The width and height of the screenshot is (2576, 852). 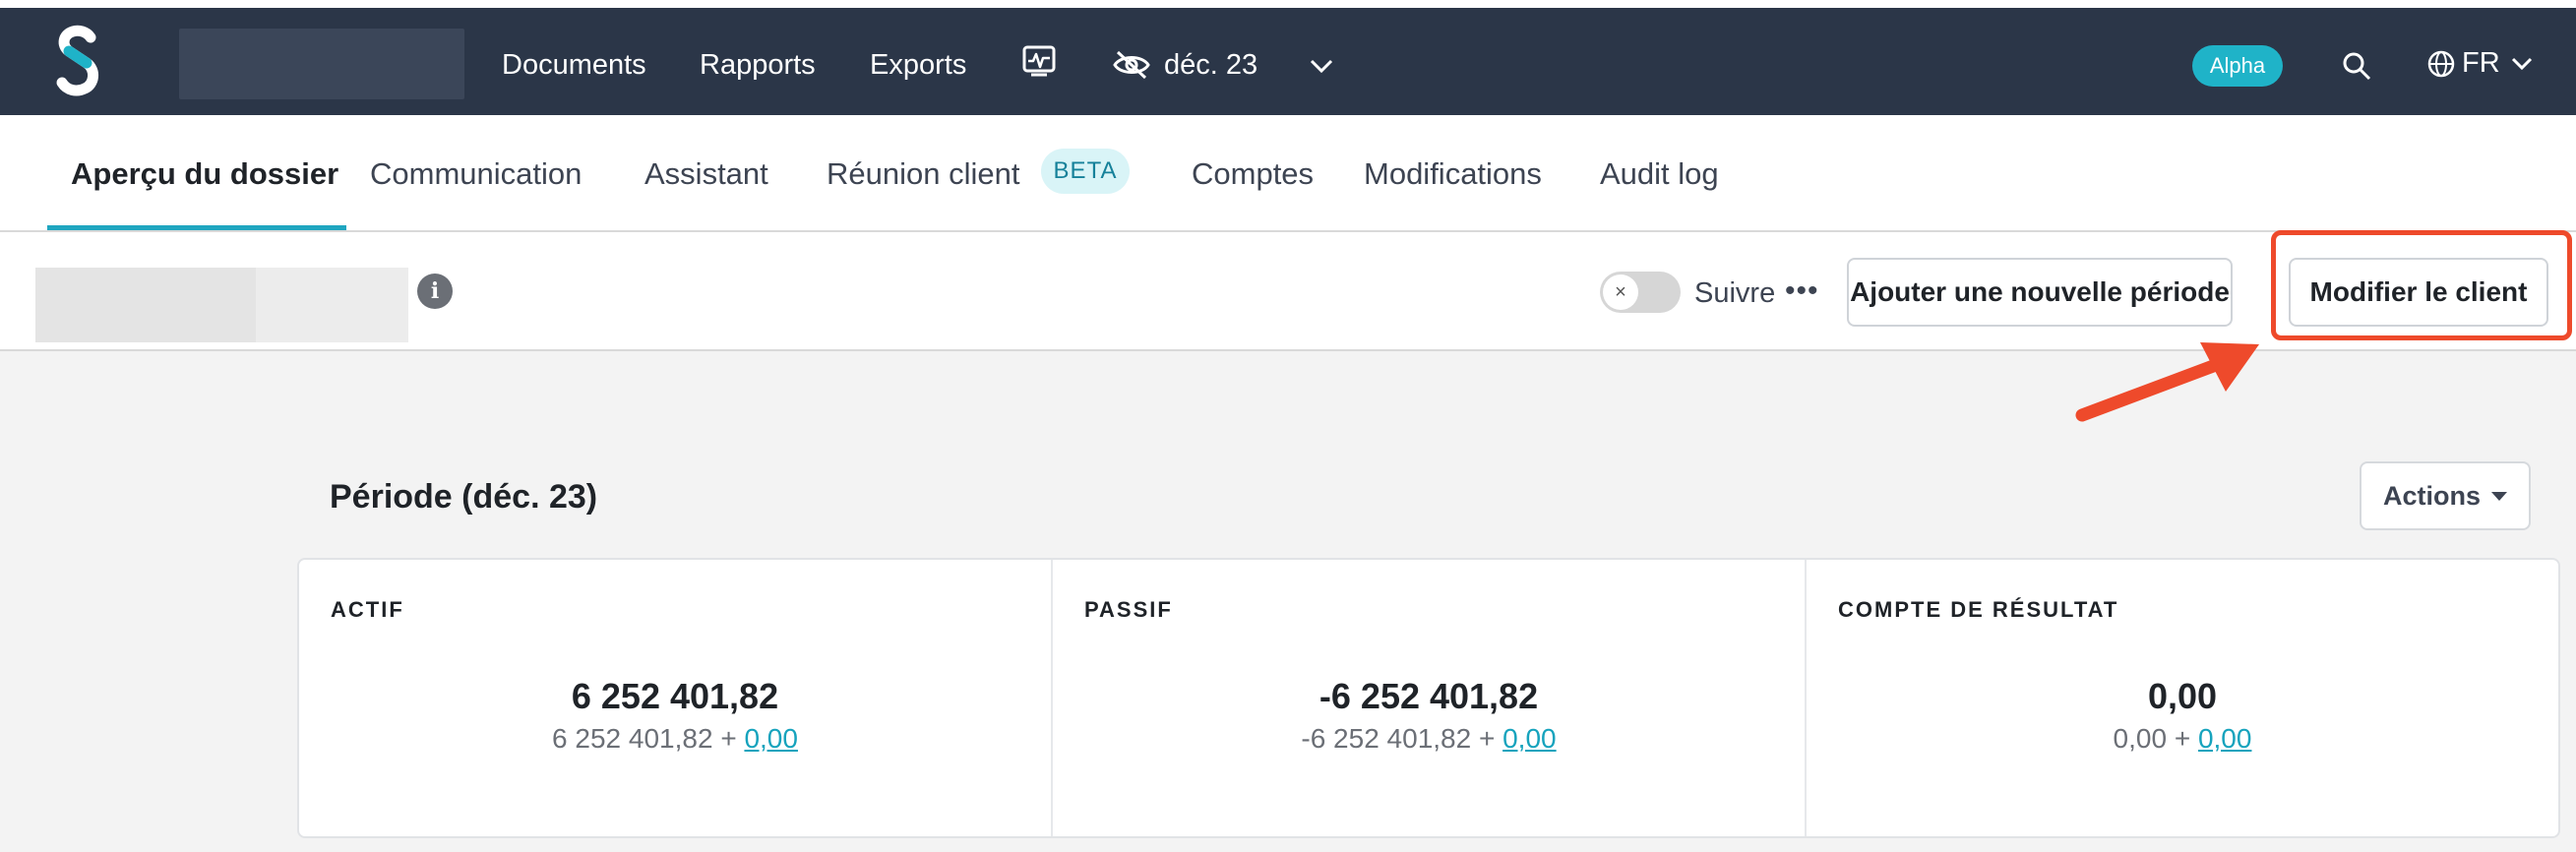 What do you see at coordinates (2356, 66) in the screenshot?
I see `search-icon` at bounding box center [2356, 66].